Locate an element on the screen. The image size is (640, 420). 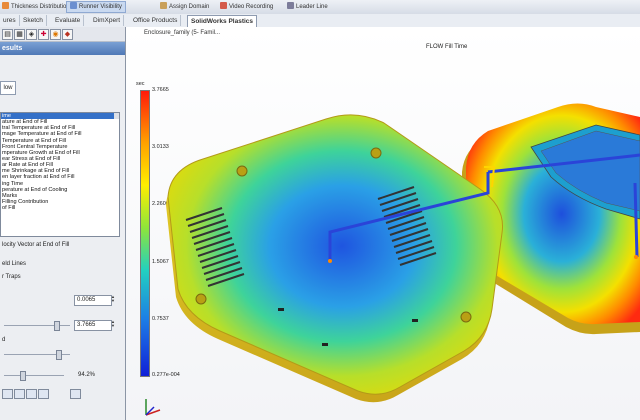
runner-icon is located at coordinates (73, 5).